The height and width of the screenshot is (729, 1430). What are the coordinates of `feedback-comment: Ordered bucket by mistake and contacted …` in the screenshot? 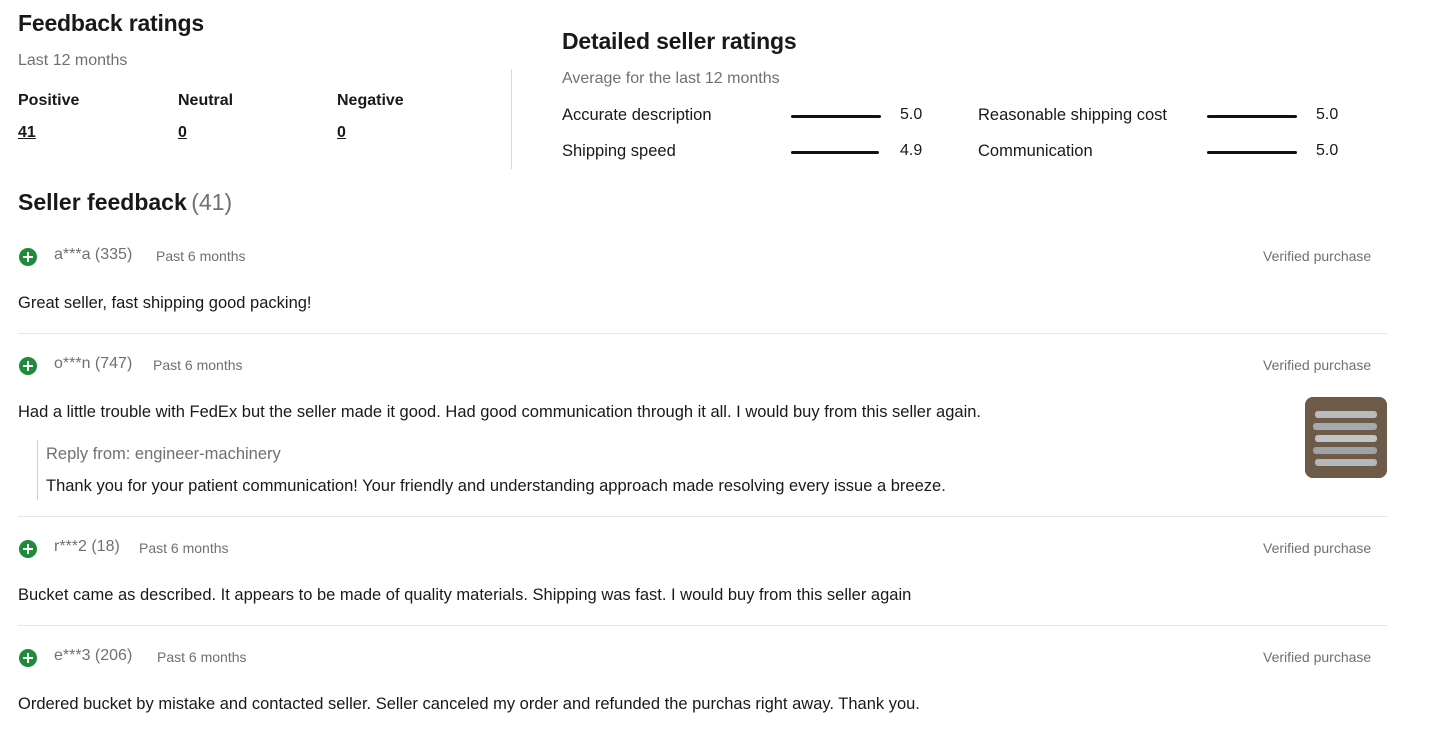 It's located at (469, 704).